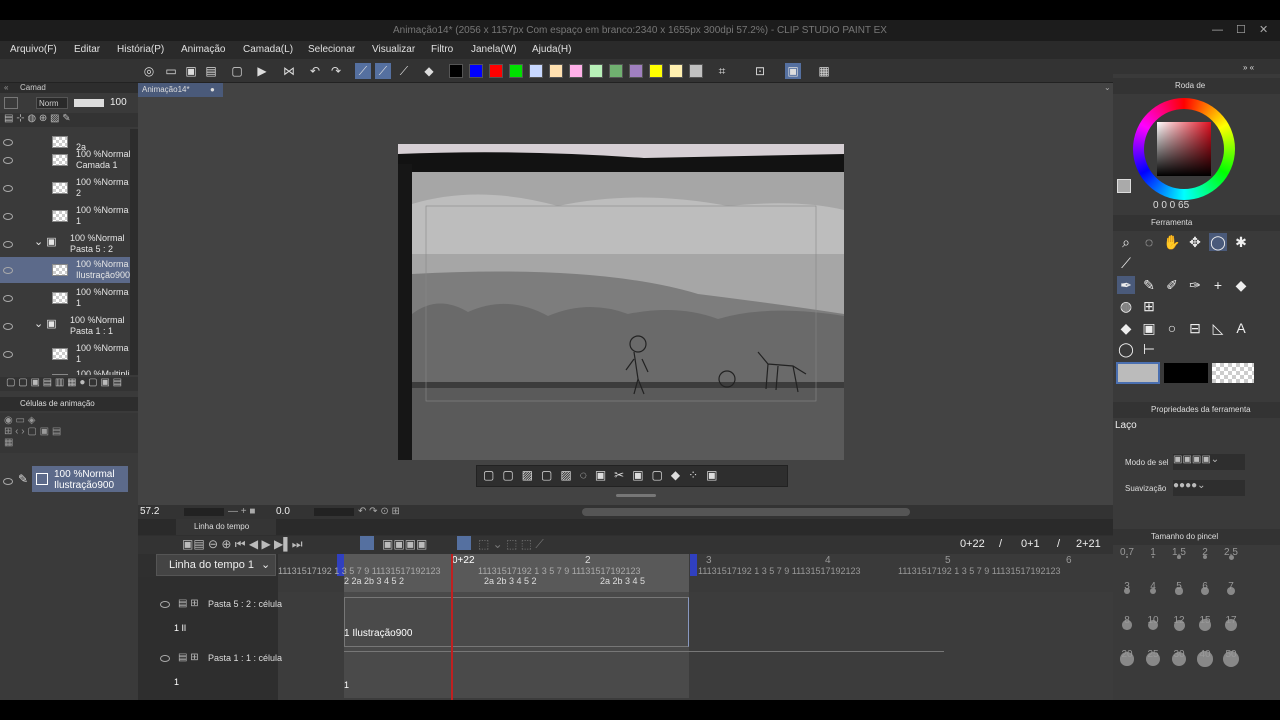  What do you see at coordinates (69, 433) in the screenshot?
I see `anim-cells-tools: ◉ ▭ ◈ ⊞ ‹ › ▢ ▣ ▤ ▦` at bounding box center [69, 433].